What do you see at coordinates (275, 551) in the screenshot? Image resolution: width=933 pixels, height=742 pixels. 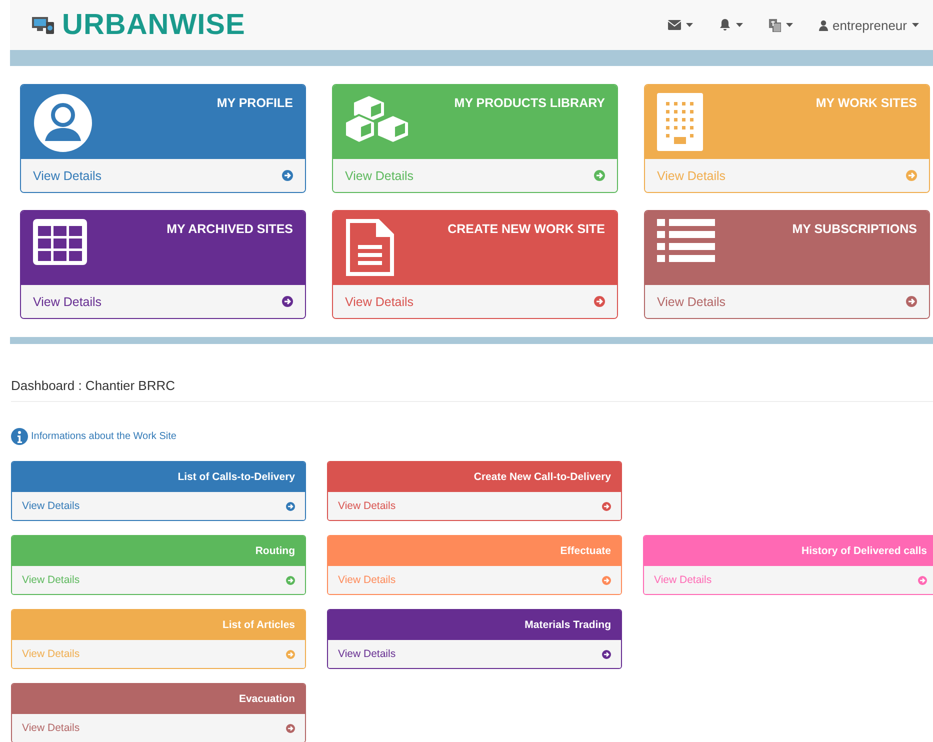 I see `panel-title: Routing` at bounding box center [275, 551].